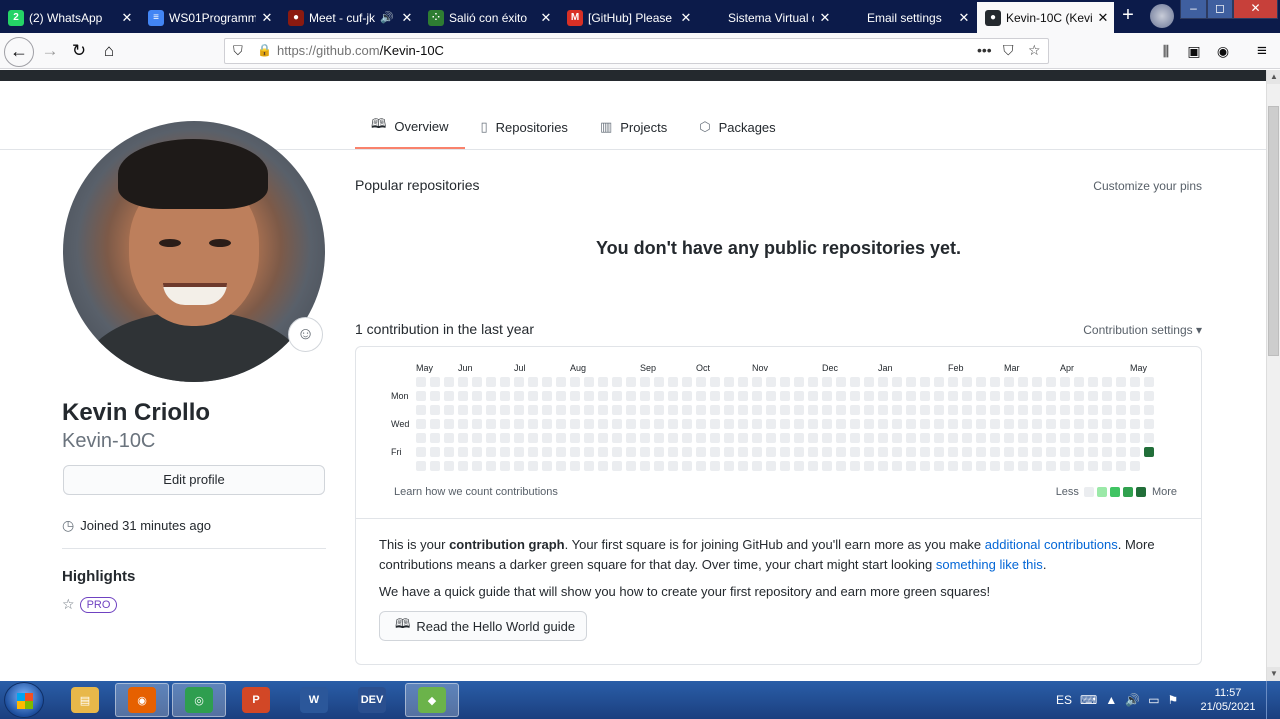  Describe the element at coordinates (194, 480) in the screenshot. I see `edit-profile-button: Edit profile` at that location.